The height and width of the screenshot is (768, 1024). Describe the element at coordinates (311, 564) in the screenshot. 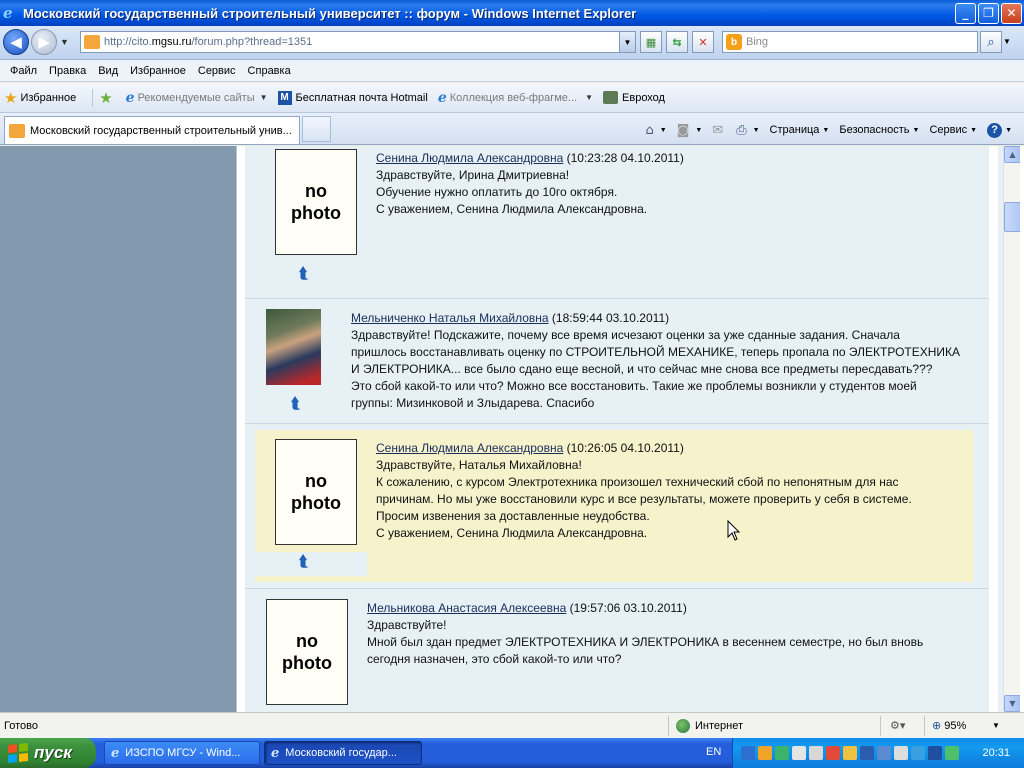

I see `reply-area` at that location.